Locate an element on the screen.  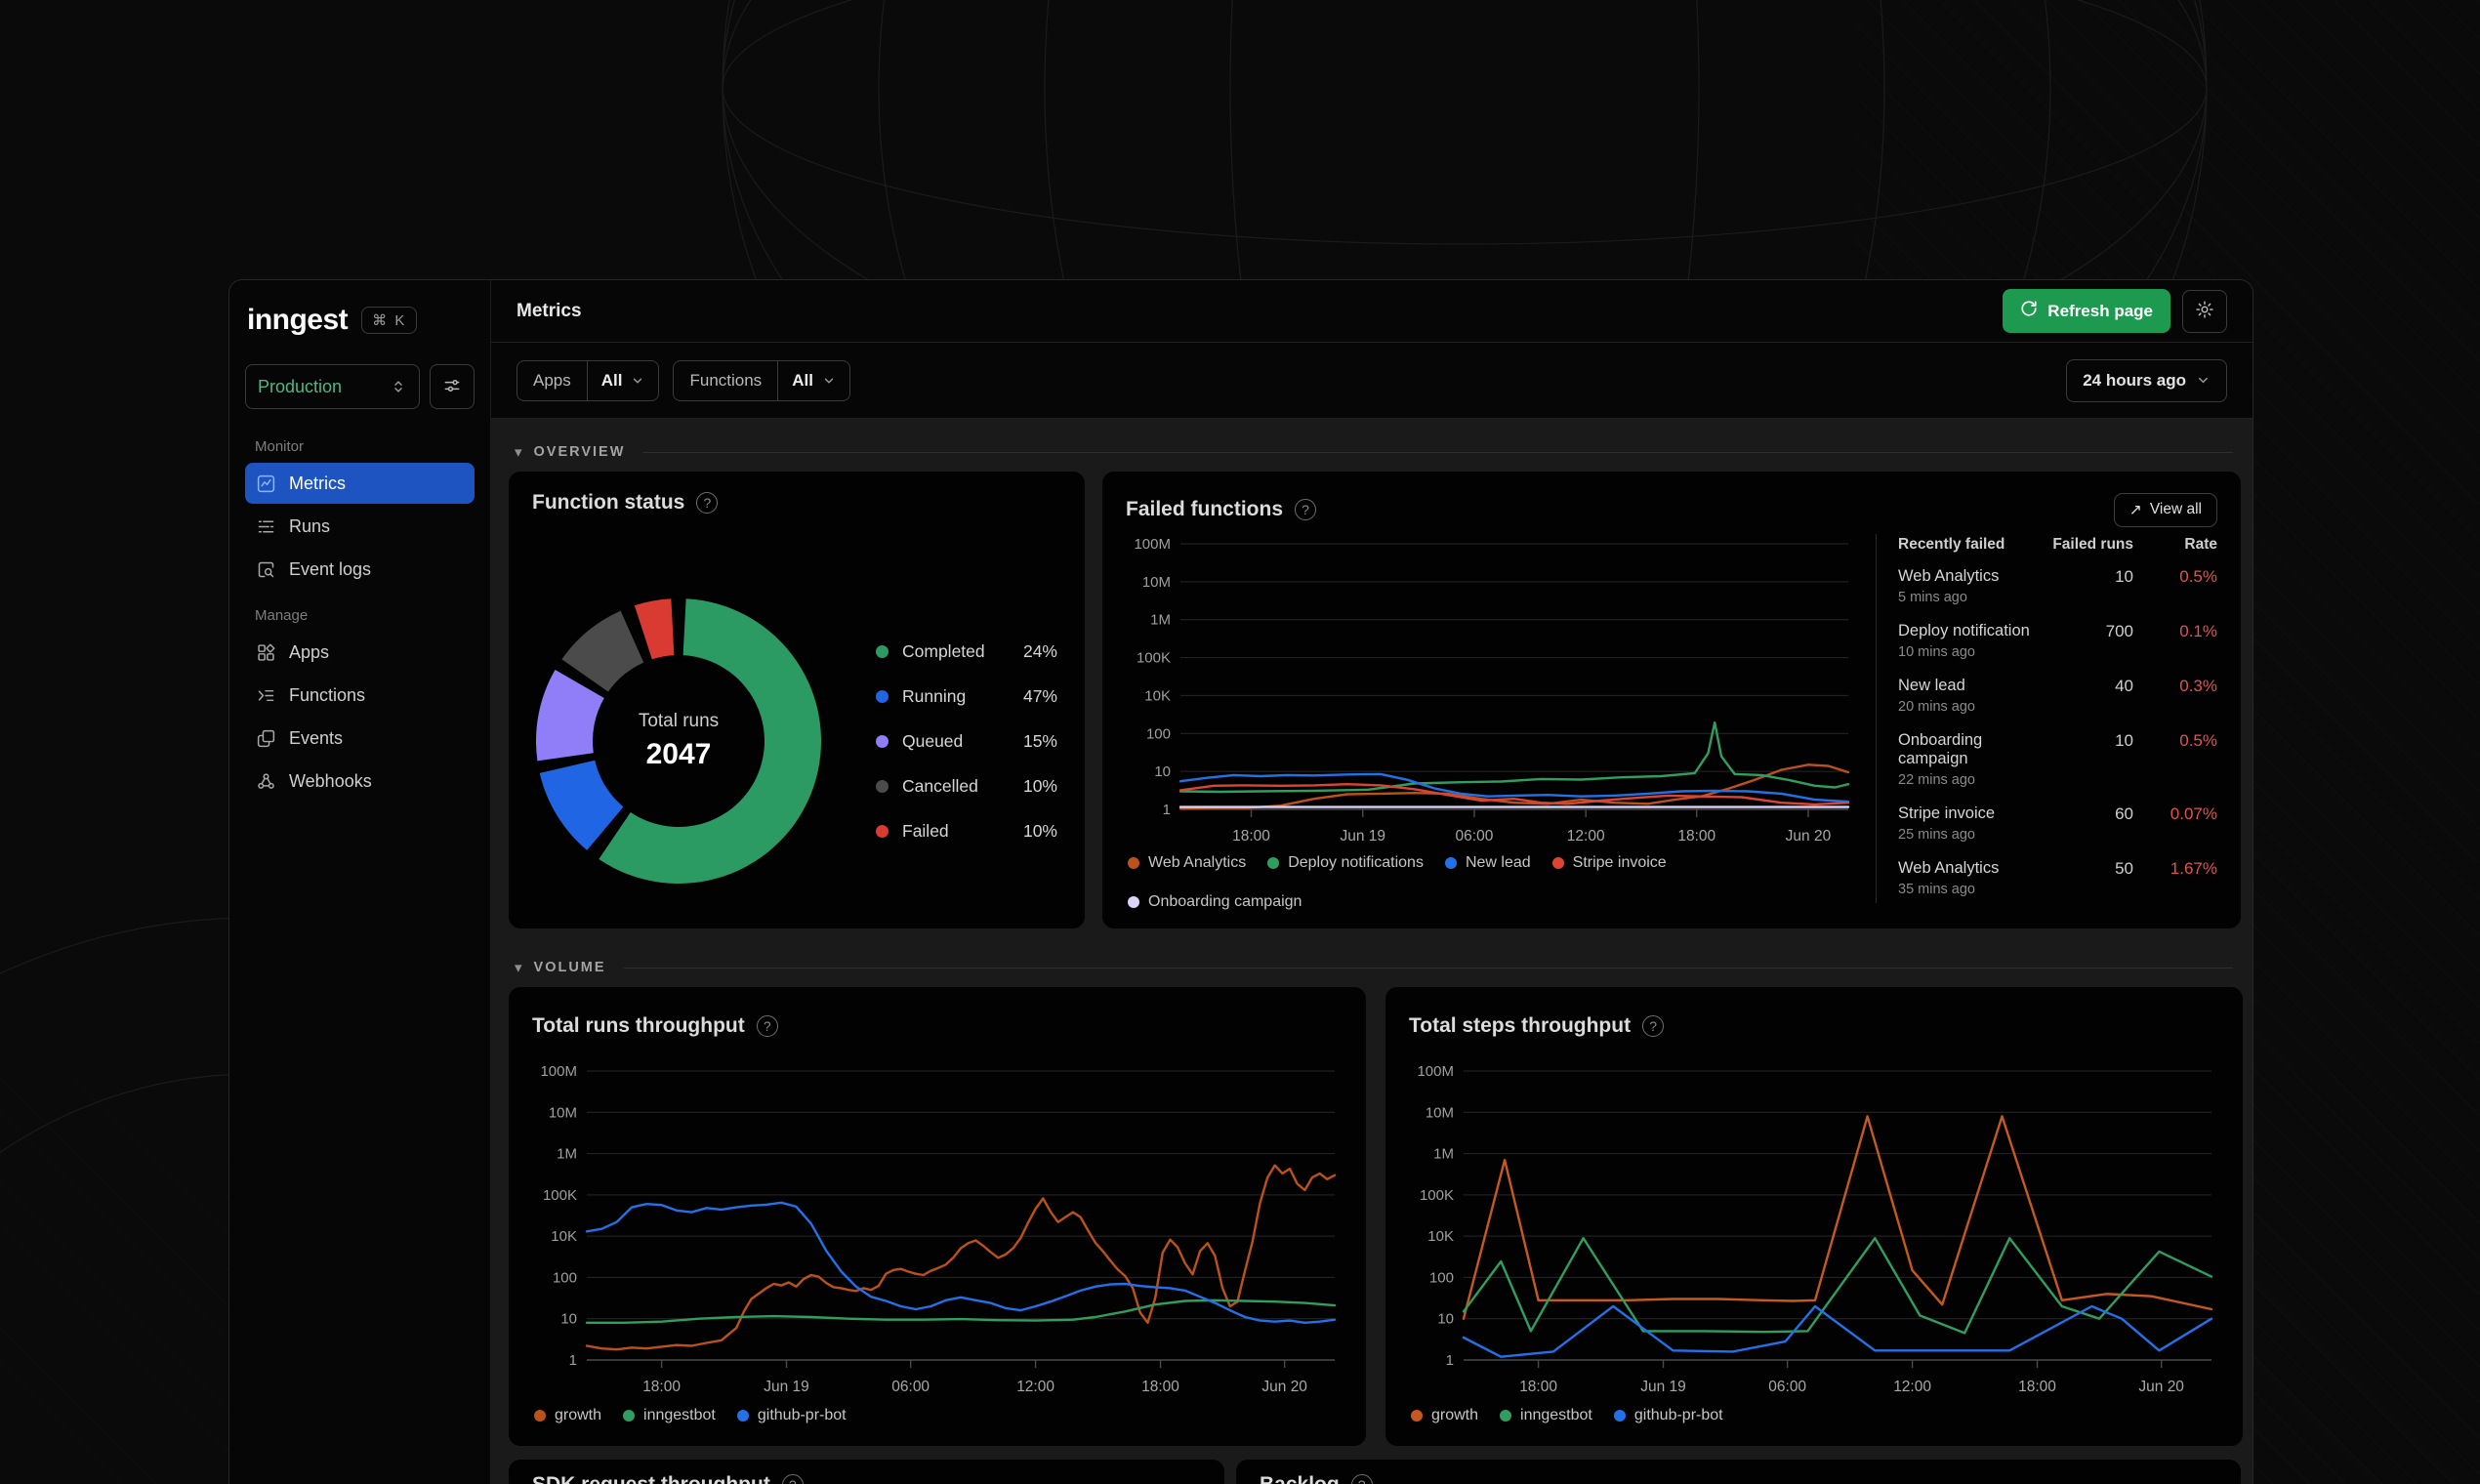
failed-runs-count: 10 is located at coordinates (2124, 576).